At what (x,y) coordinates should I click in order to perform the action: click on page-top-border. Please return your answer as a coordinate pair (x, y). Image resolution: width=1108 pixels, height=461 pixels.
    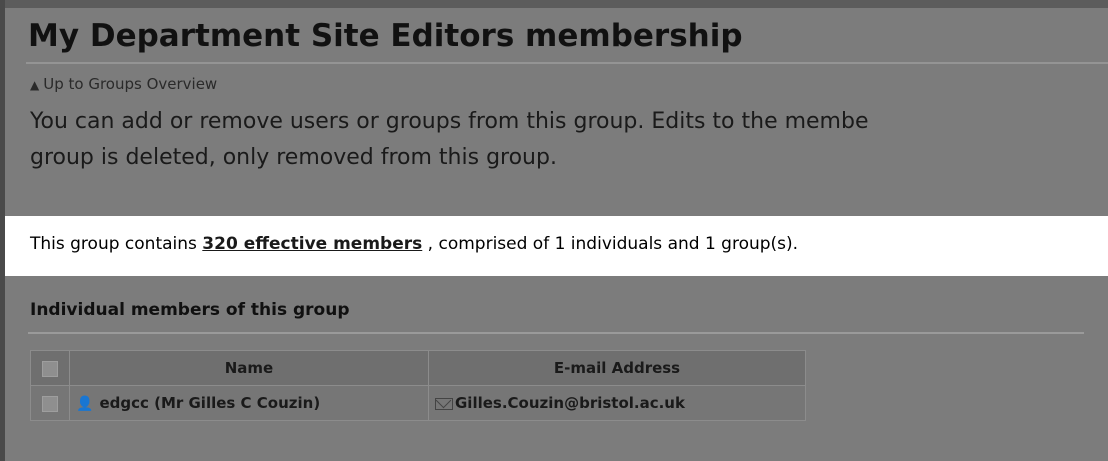
    Looking at the image, I should click on (554, 4).